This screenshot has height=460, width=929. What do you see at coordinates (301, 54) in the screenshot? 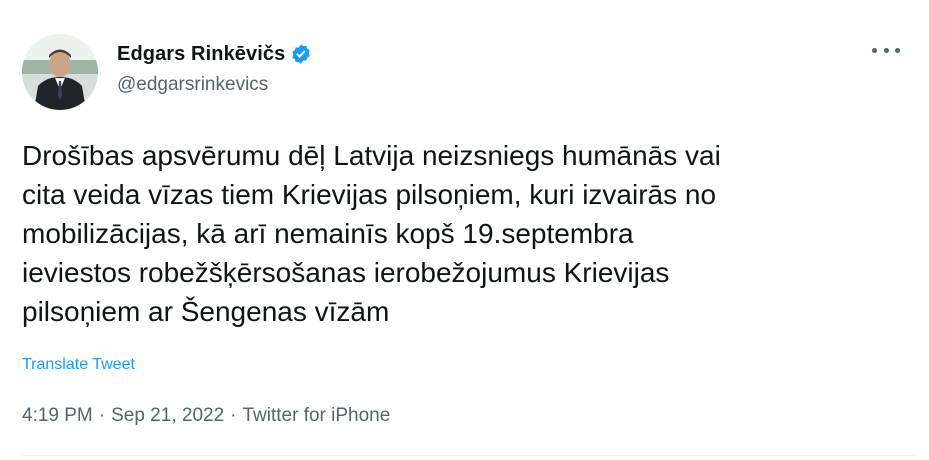
I see `verified-badge-icon` at bounding box center [301, 54].